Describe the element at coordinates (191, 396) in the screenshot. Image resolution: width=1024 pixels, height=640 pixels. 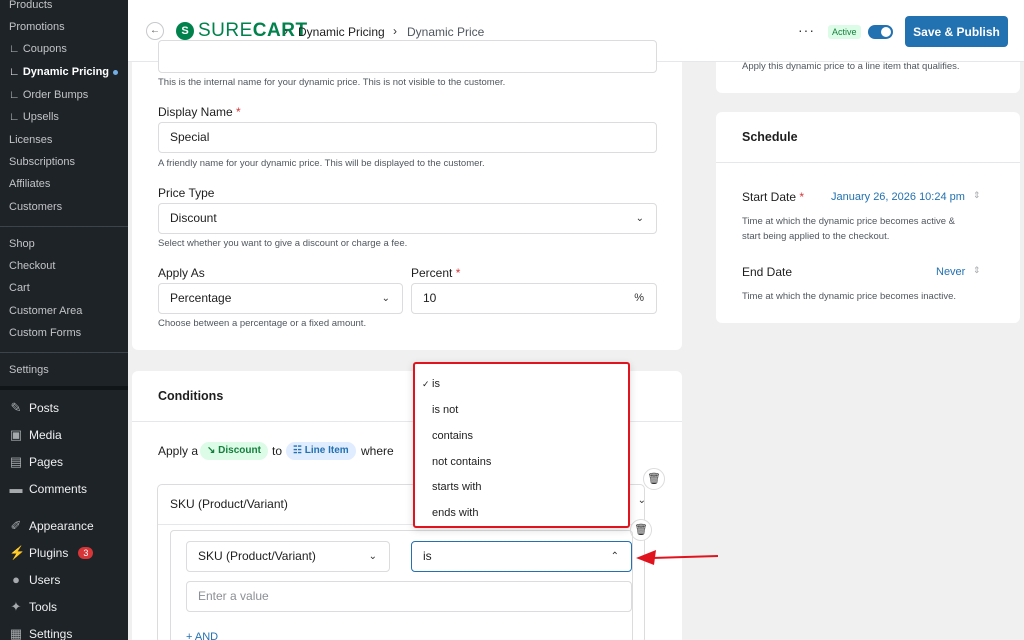
I see `conditions-title: Conditions` at that location.